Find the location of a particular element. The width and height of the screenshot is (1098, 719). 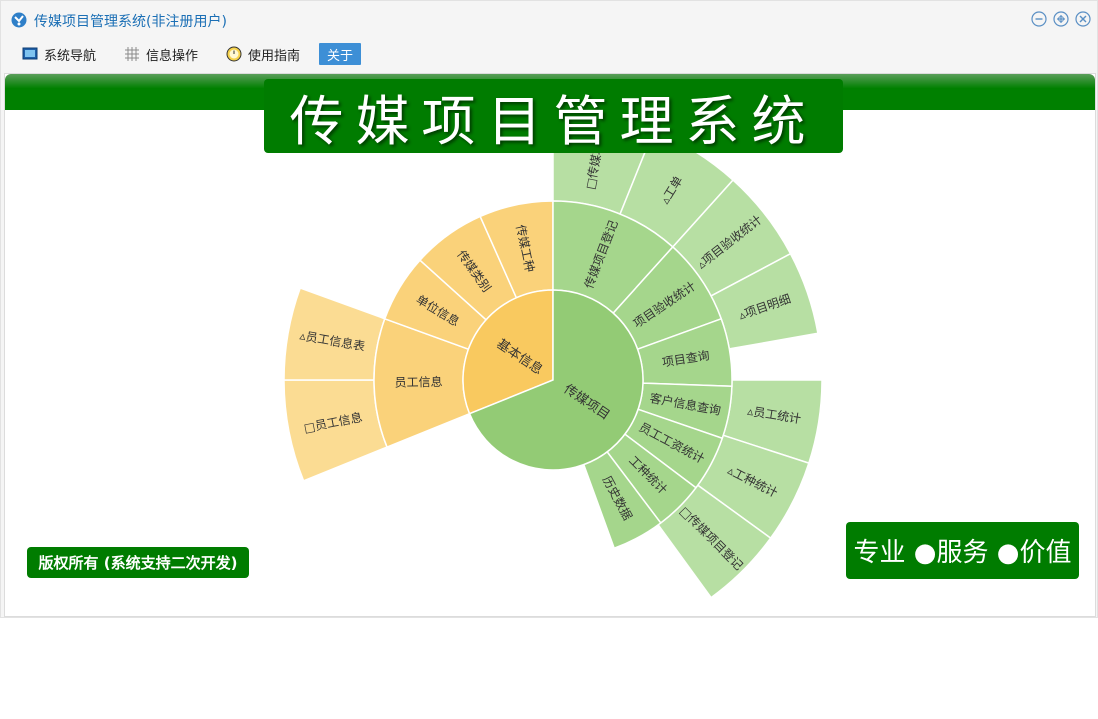

leaf-0-0-0: □员工信息 is located at coordinates (336, 430).